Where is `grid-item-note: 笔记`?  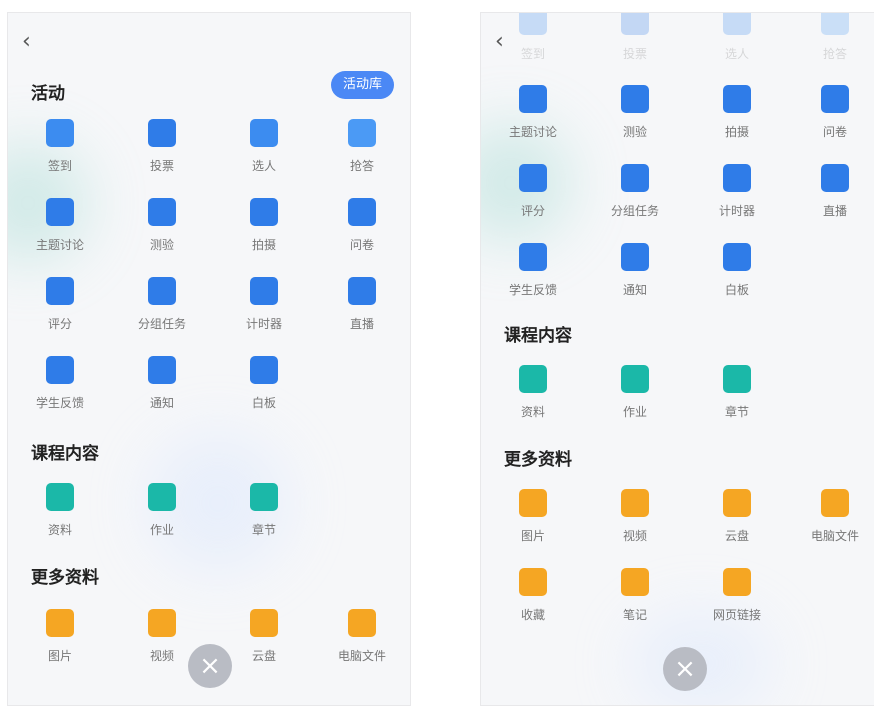 grid-item-note: 笔记 is located at coordinates (635, 595).